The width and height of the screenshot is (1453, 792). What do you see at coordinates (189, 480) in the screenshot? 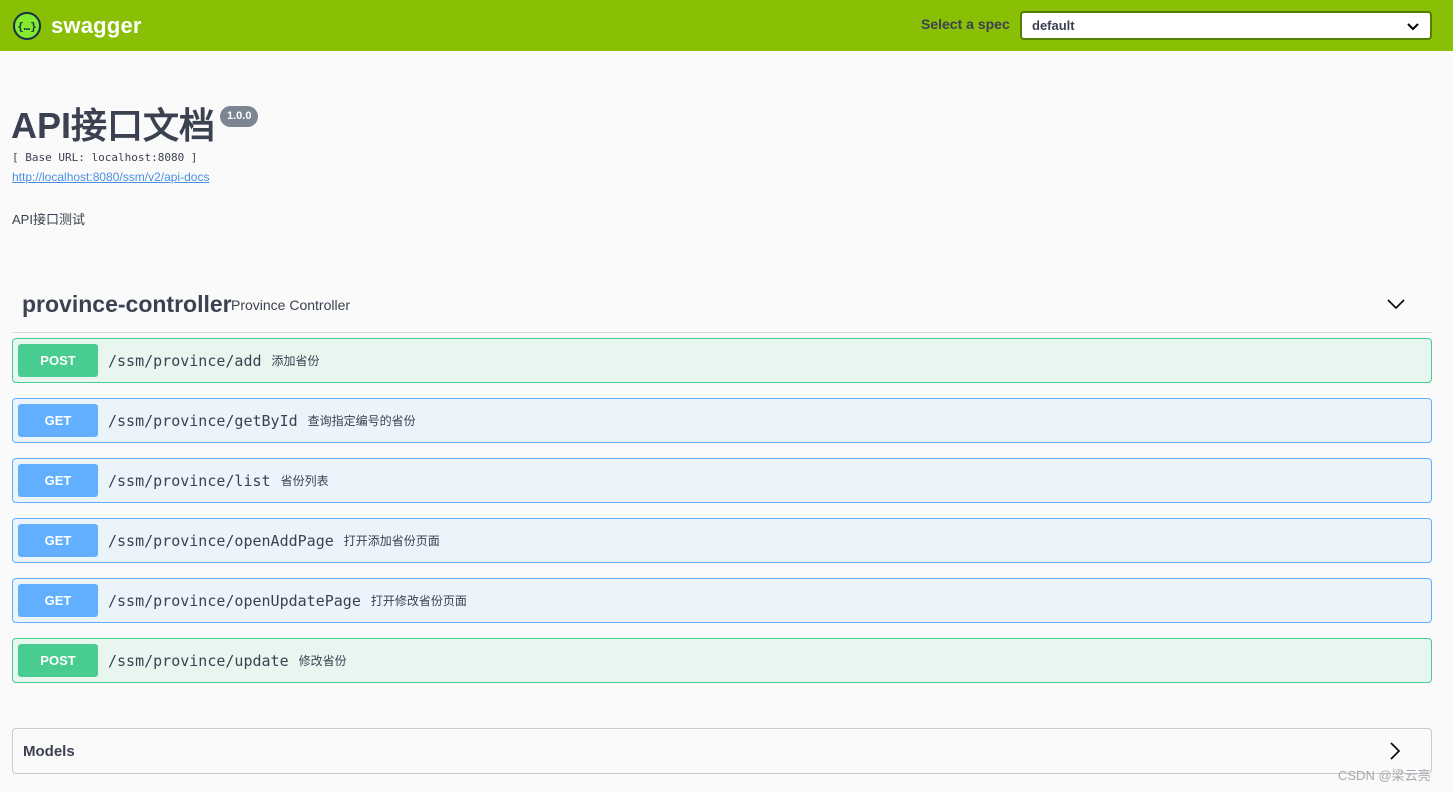
I see `operation-path: /ssm/province/list` at bounding box center [189, 480].